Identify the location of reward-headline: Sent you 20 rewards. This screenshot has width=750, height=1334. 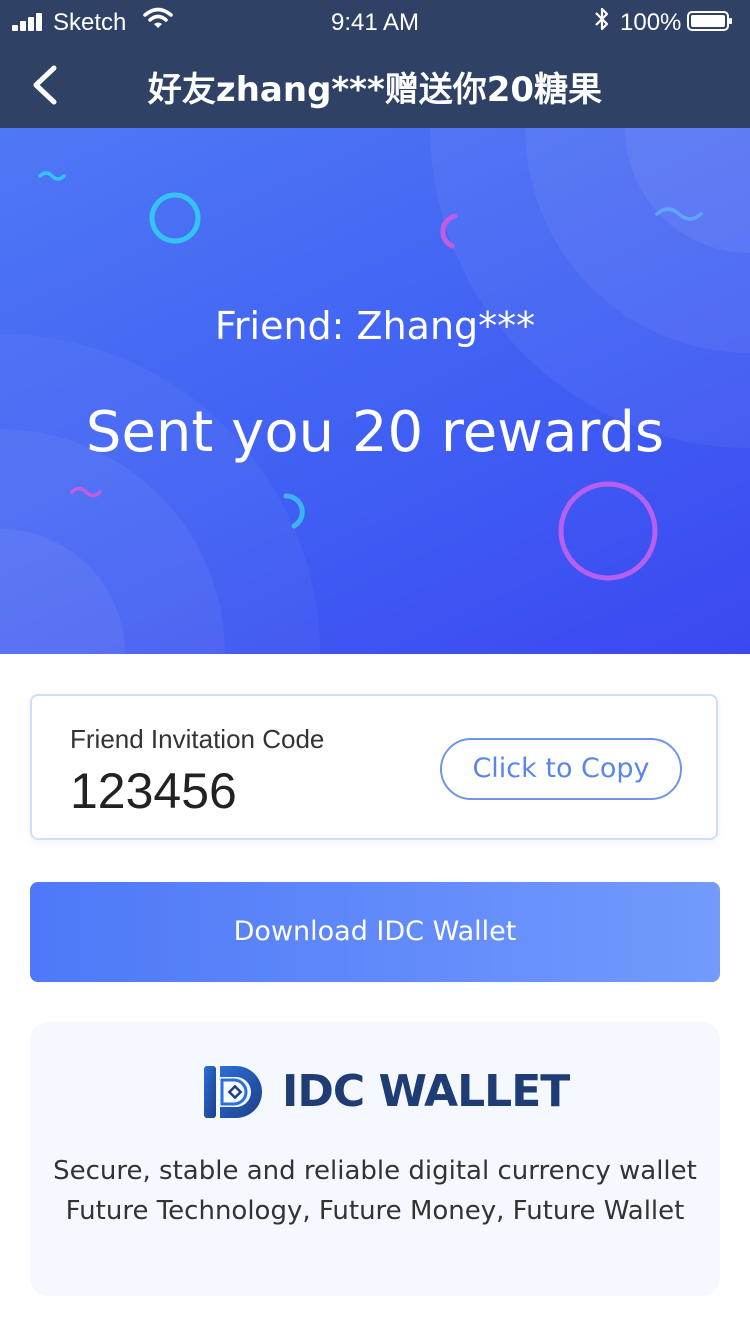
(375, 432).